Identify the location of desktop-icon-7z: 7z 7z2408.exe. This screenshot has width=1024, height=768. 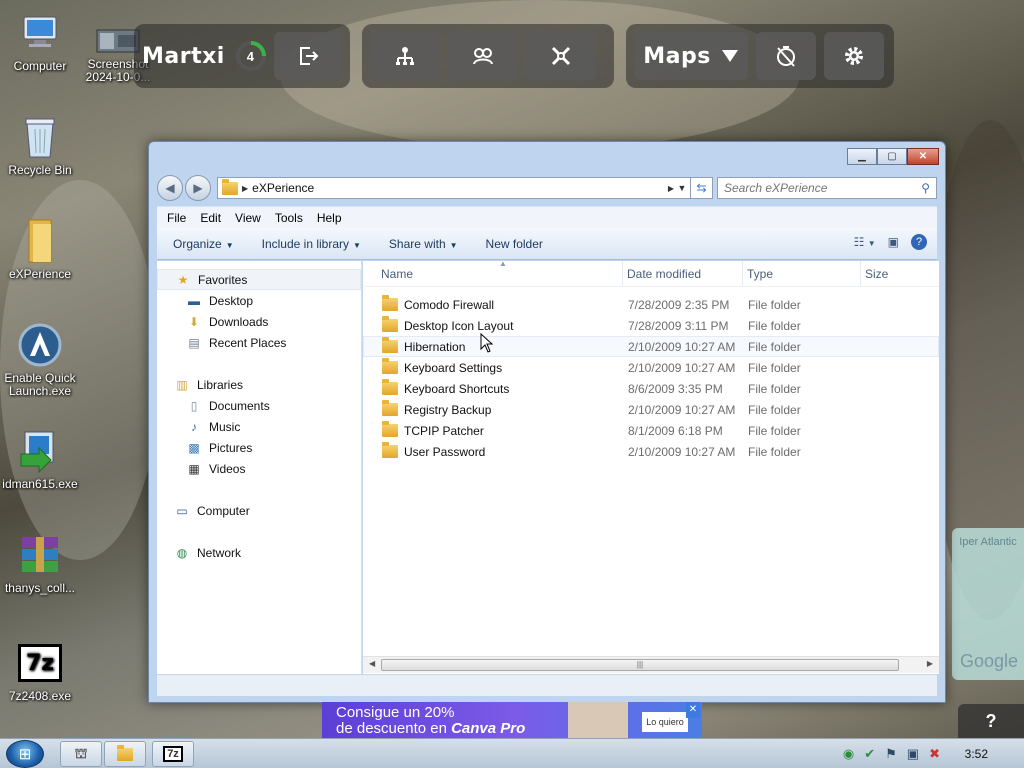
(40, 671).